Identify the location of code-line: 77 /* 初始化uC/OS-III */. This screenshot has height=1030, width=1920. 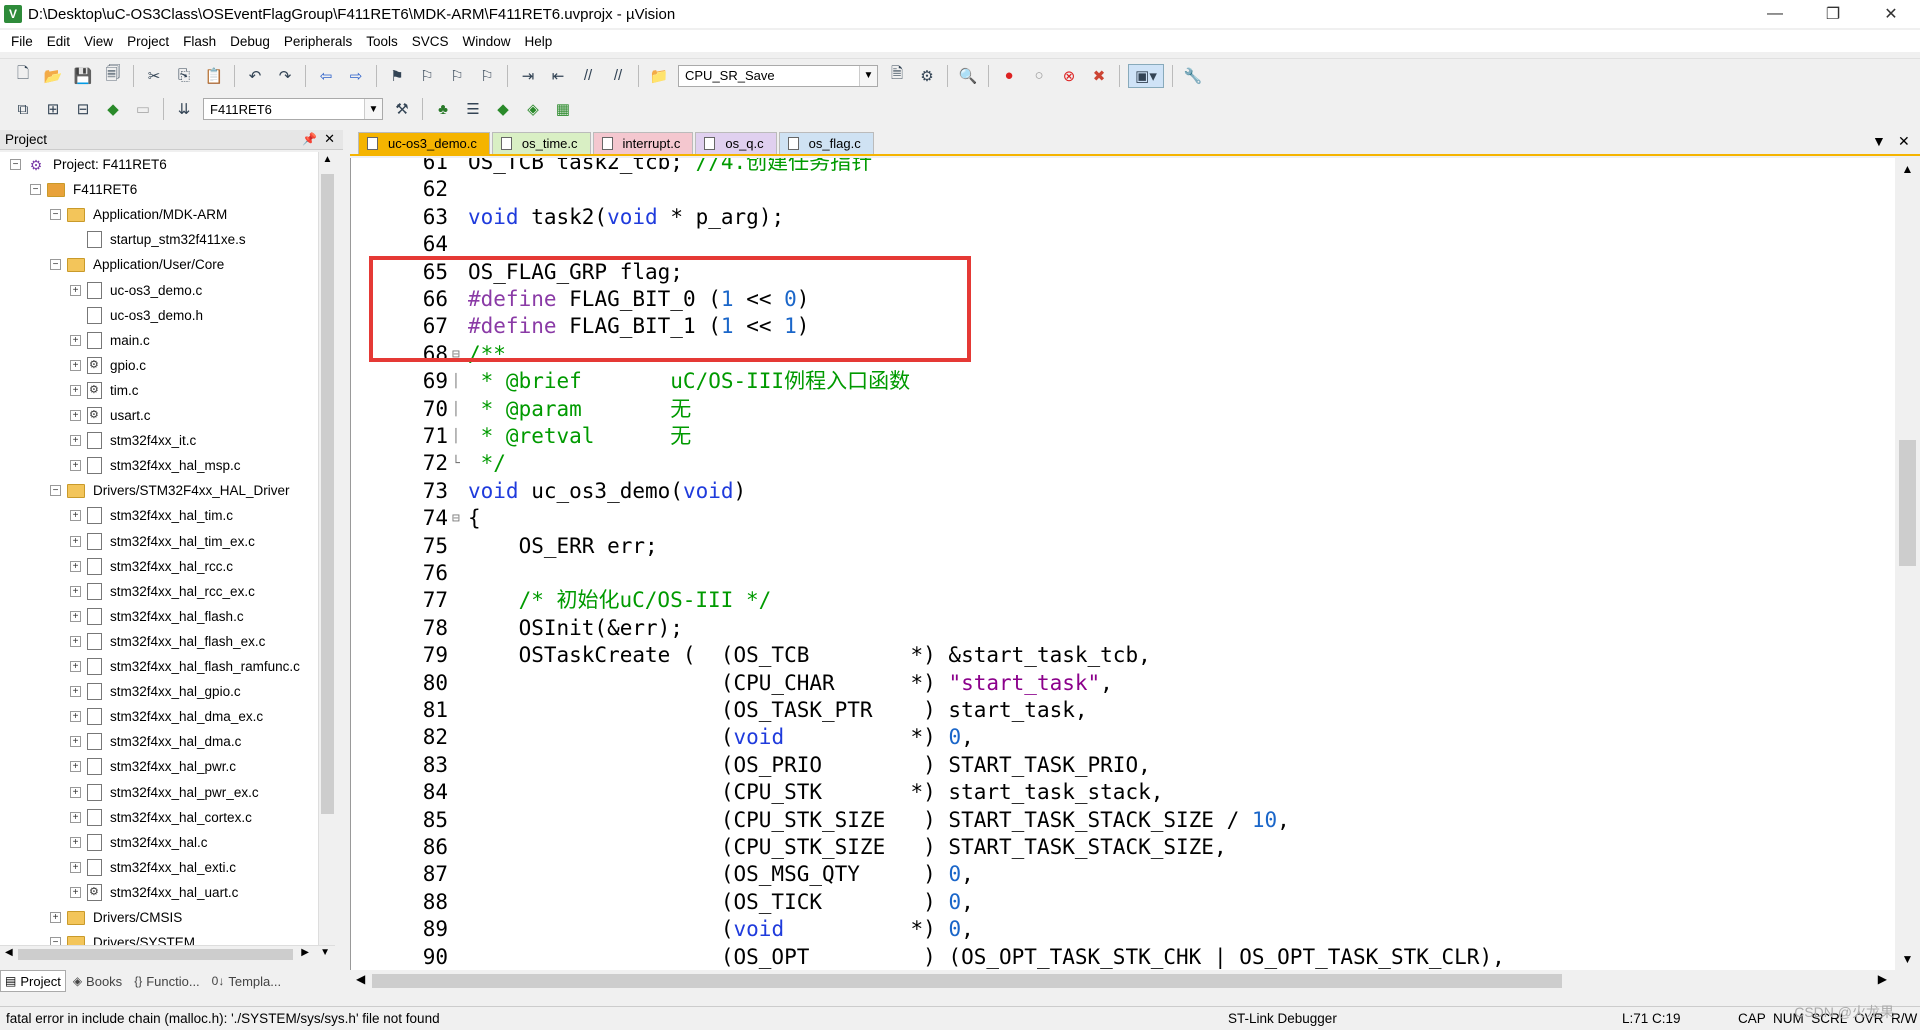
(1123, 600).